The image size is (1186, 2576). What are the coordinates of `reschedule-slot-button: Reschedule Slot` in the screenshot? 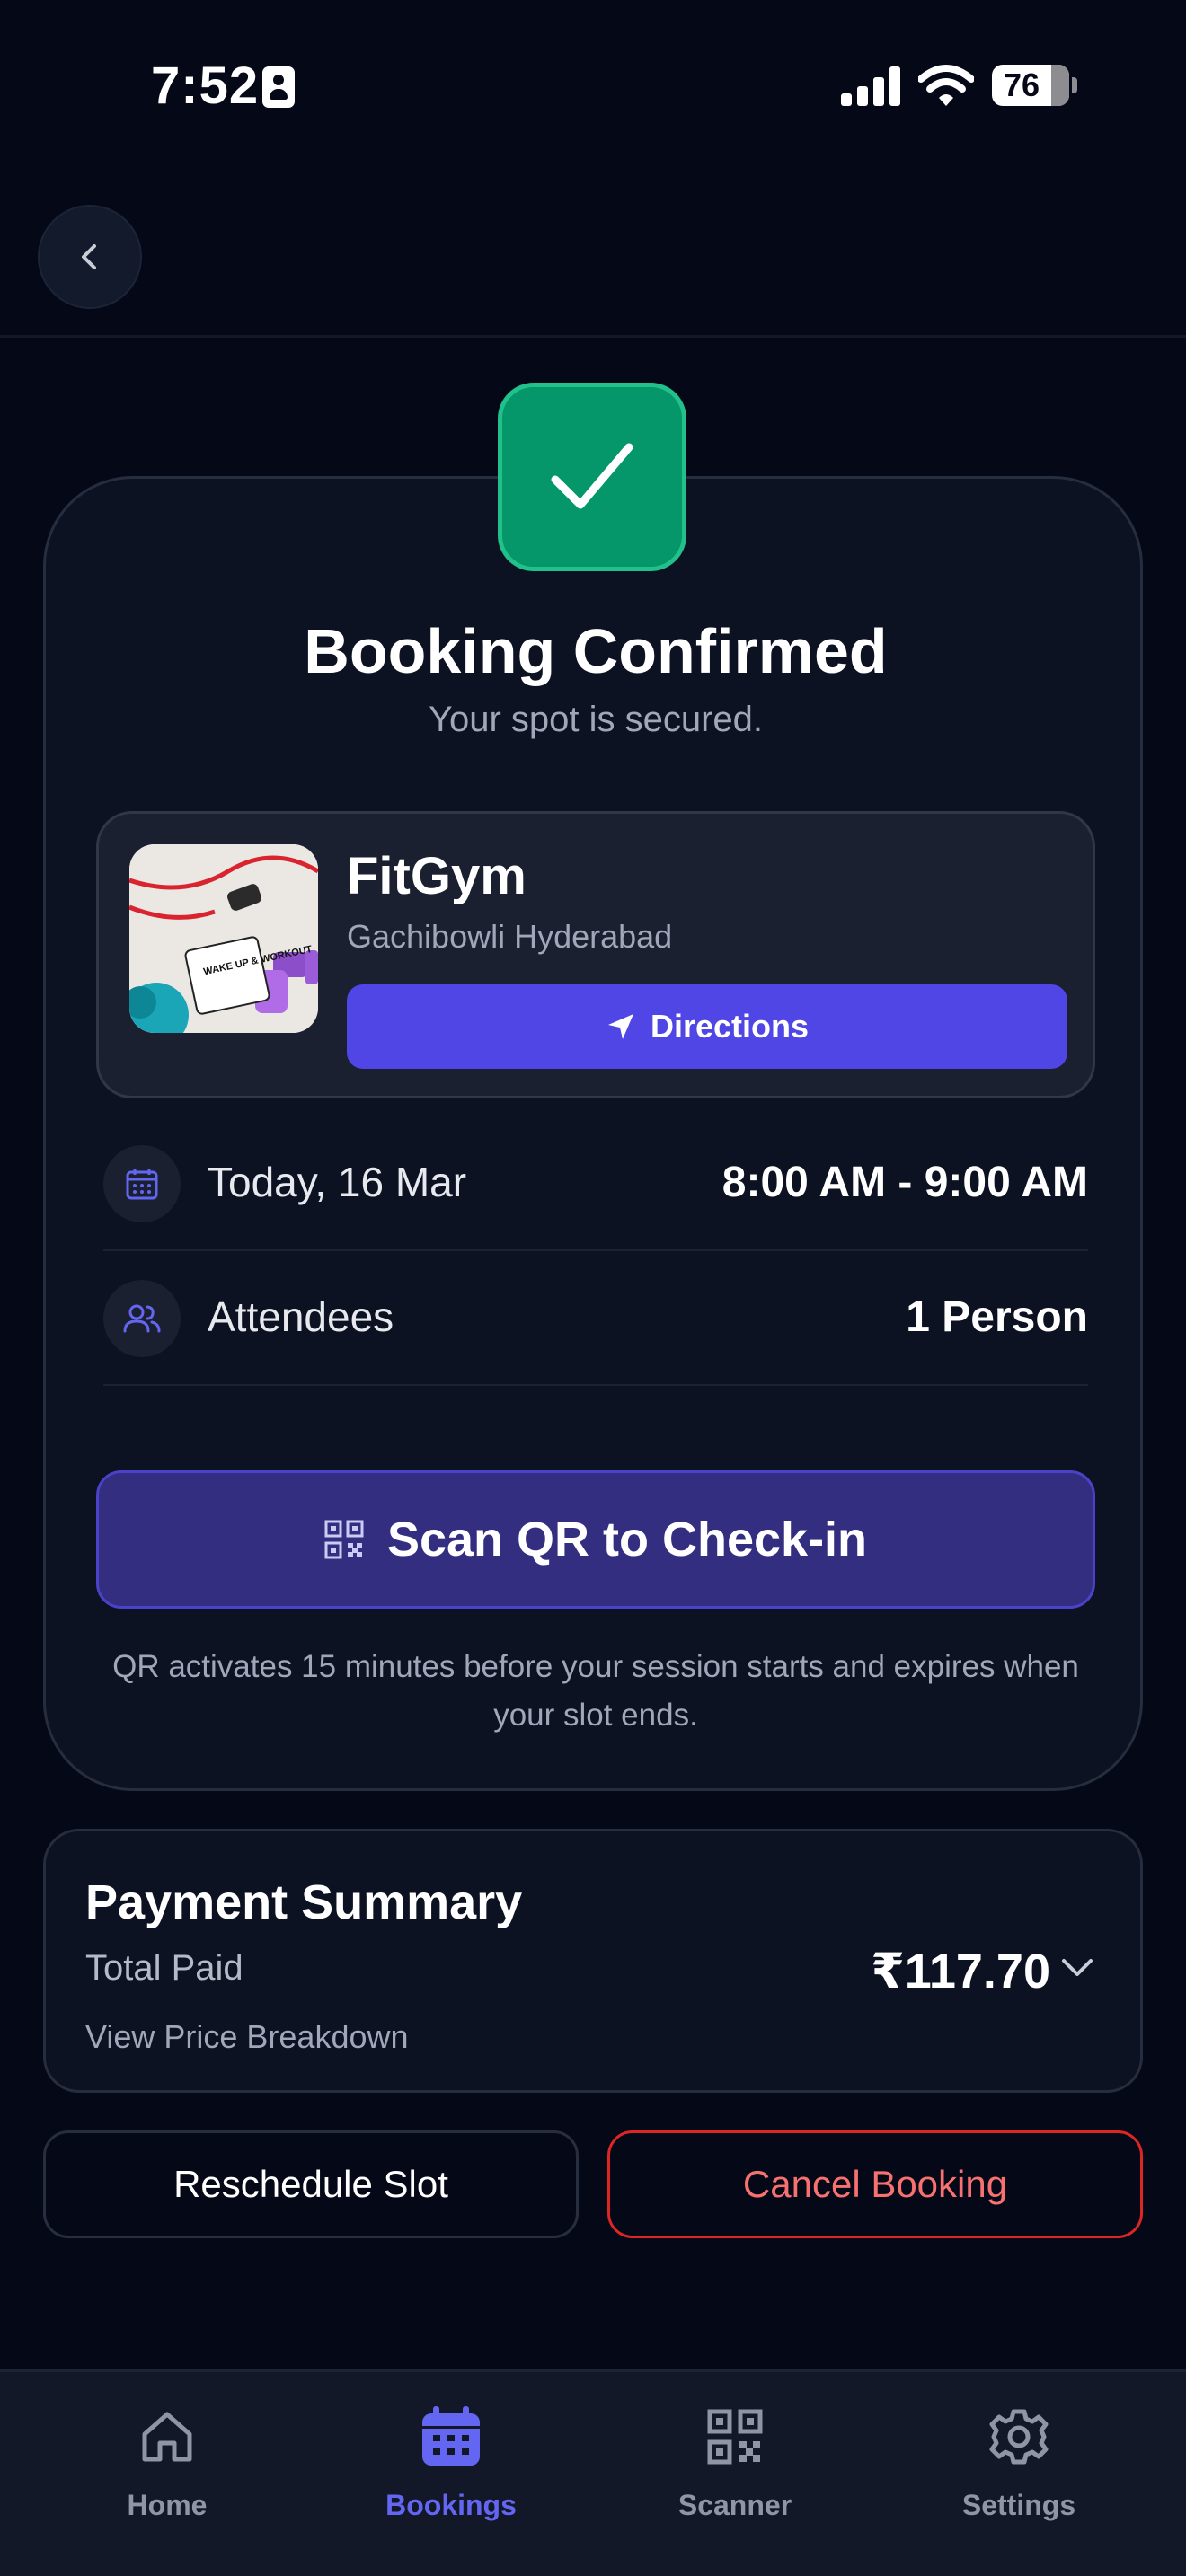 It's located at (311, 2184).